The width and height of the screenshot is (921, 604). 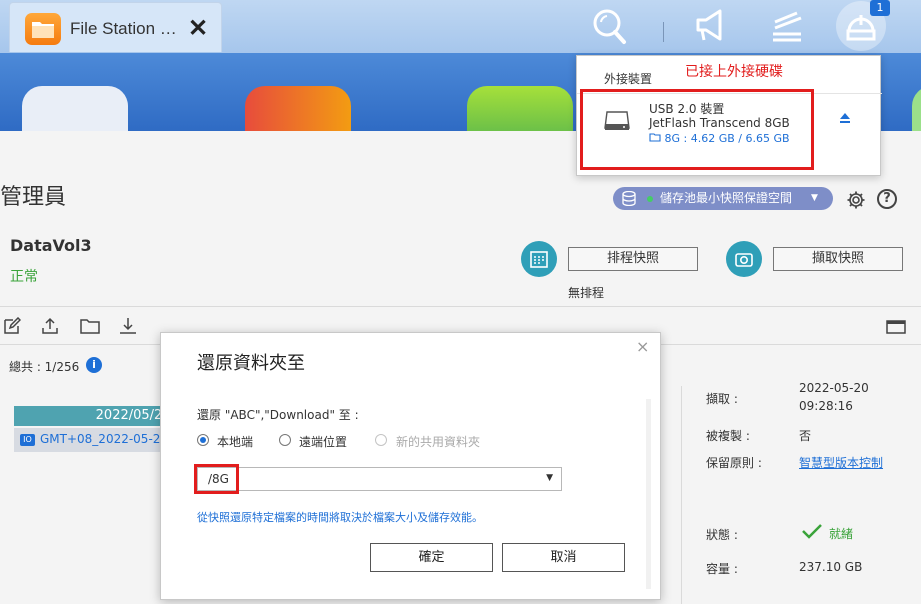 I want to click on radio-remote, so click(x=285, y=440).